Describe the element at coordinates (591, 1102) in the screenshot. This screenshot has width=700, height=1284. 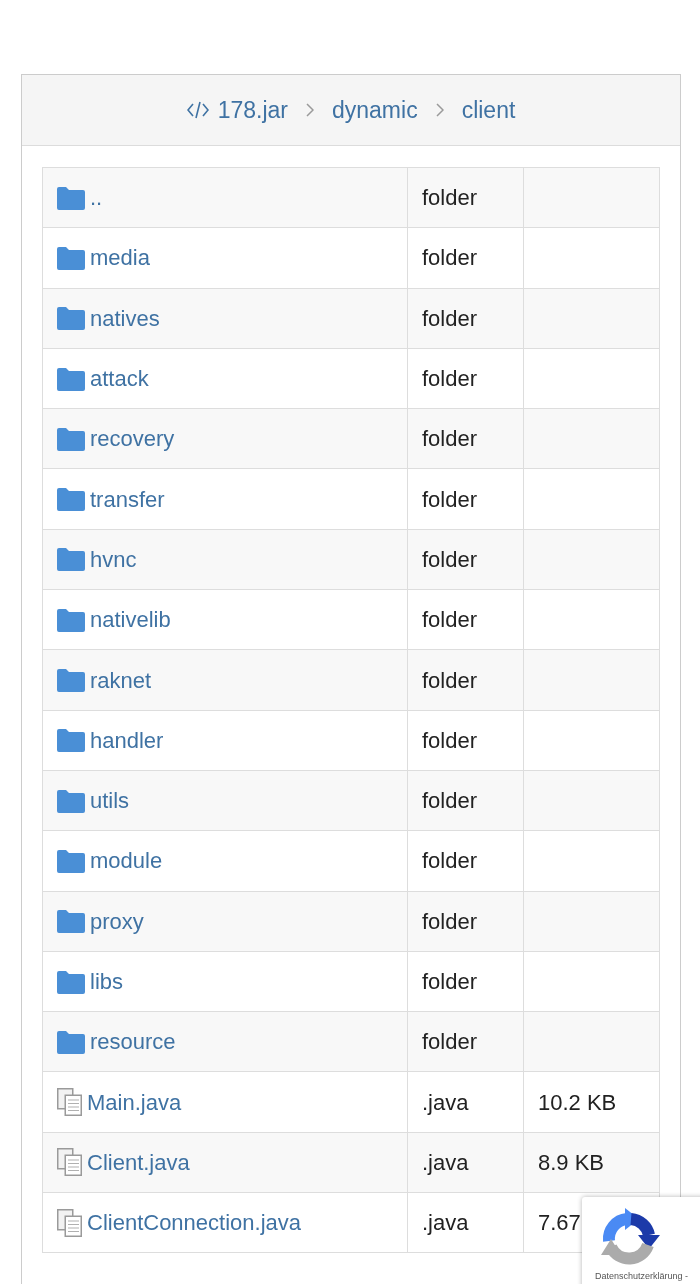
I see `size-cell: 10.2 KB` at that location.